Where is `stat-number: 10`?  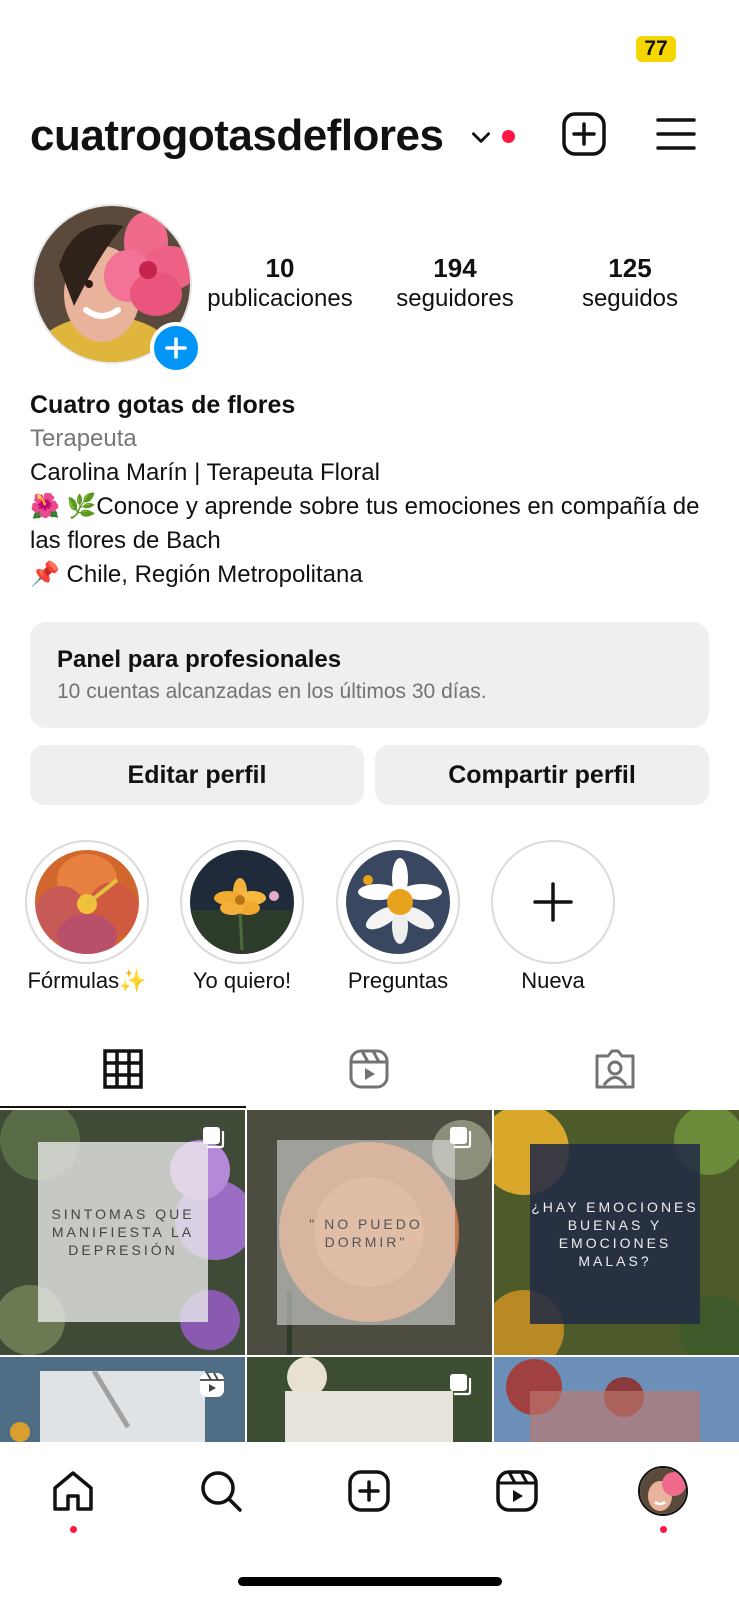
stat-number: 10 is located at coordinates (280, 268).